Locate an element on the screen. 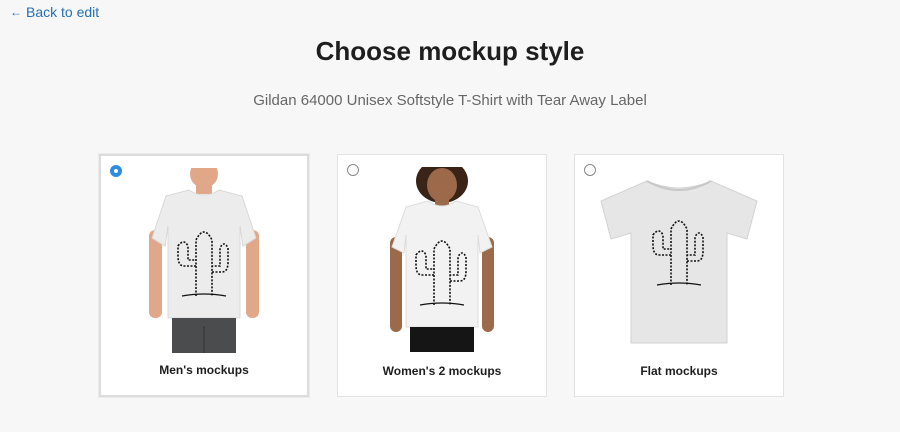  mockup-label-mens: Men's mockups is located at coordinates (204, 370).